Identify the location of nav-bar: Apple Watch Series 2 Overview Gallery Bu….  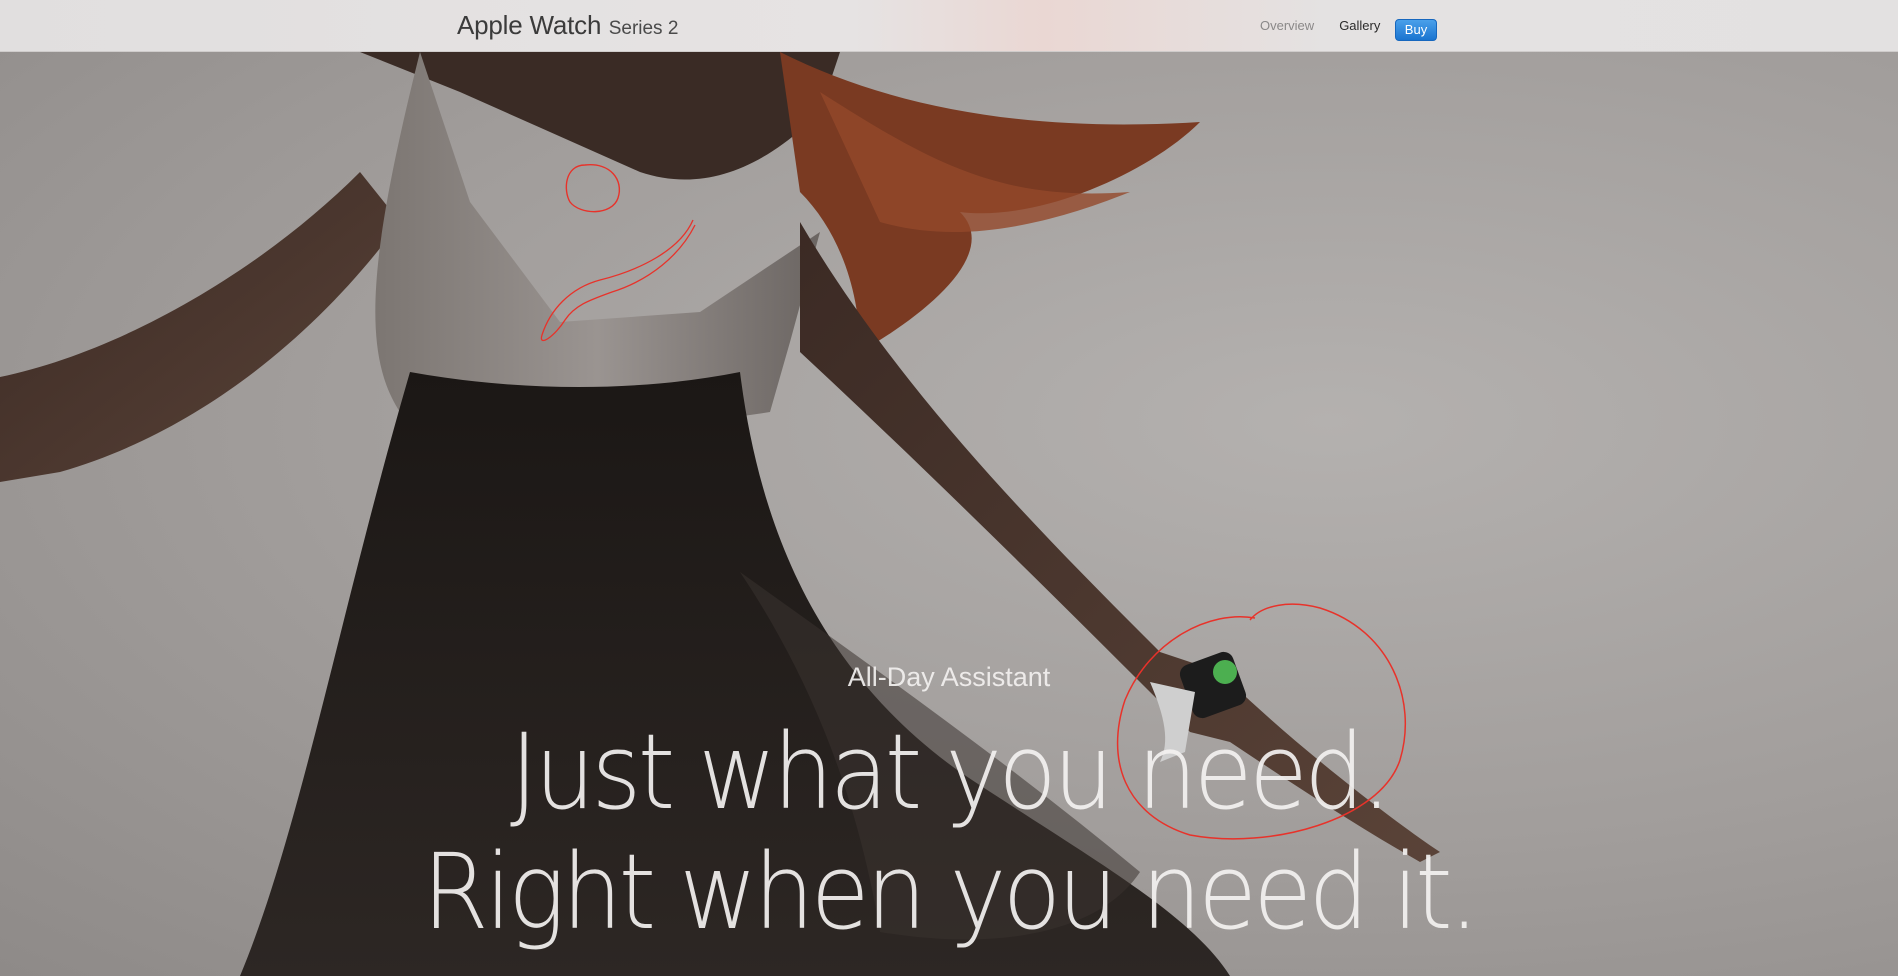
(949, 26).